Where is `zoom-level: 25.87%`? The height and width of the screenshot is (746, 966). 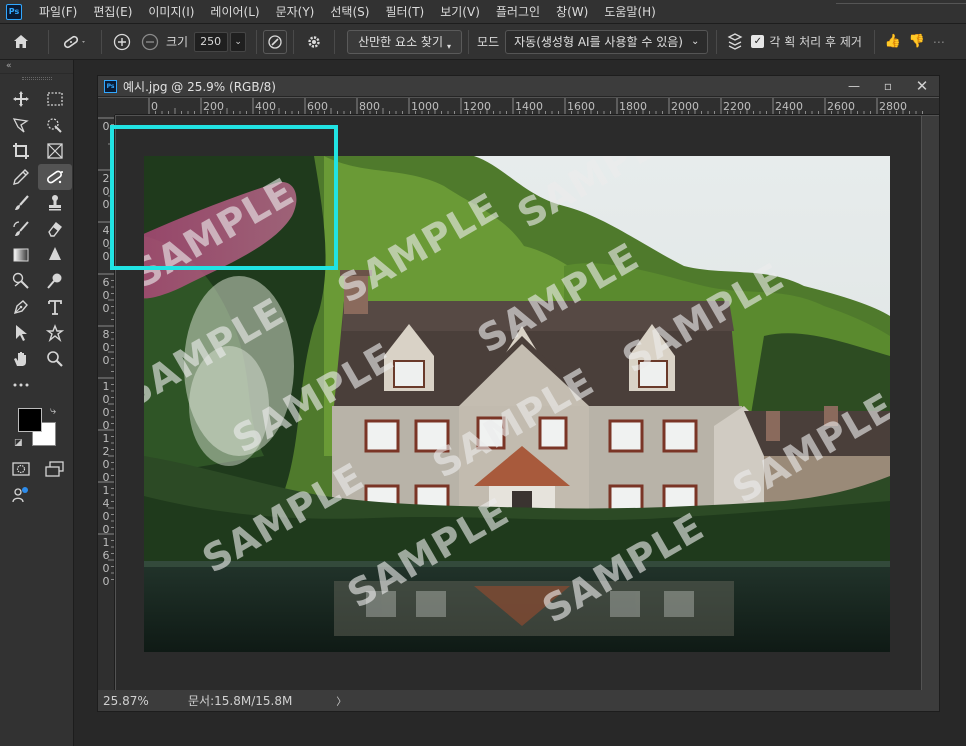 zoom-level: 25.87% is located at coordinates (145, 701).